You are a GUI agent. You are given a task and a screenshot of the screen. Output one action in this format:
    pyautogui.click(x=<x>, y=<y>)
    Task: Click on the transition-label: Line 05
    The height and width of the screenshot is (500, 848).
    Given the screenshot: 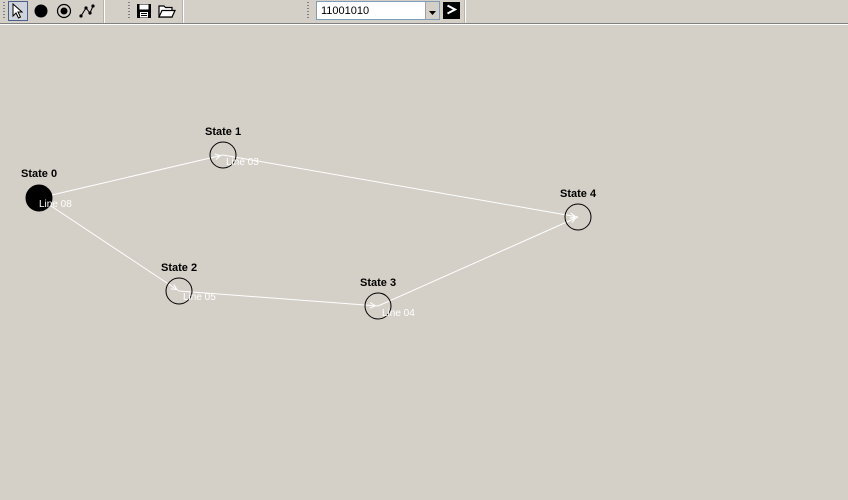 What is the action you would take?
    pyautogui.click(x=199, y=297)
    